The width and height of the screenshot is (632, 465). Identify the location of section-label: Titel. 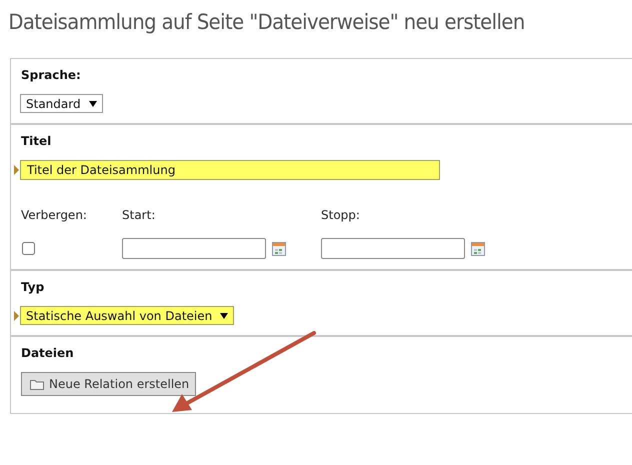
(36, 141).